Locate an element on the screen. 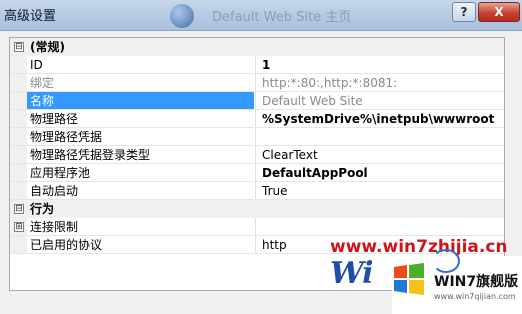  category-row-general: ⊟ (常规) is located at coordinates (257, 47).